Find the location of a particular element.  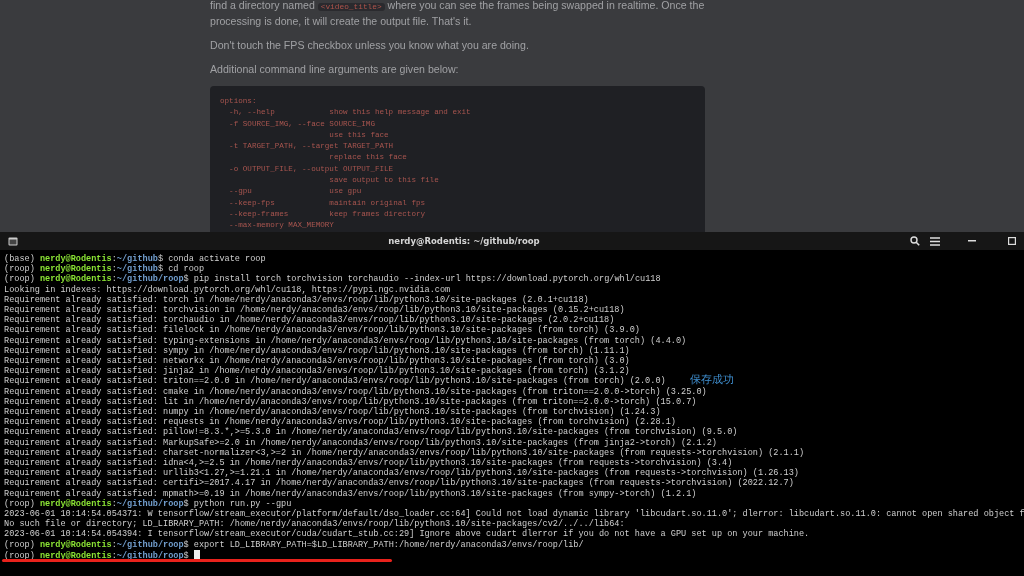

output-line: Requirement already satisfied: lit in /home/nerdy/anaconda3/envs/roop/lib/python3.10/site-packages (from triton==2.0.0->torch) (15.0.7) is located at coordinates (350, 401).